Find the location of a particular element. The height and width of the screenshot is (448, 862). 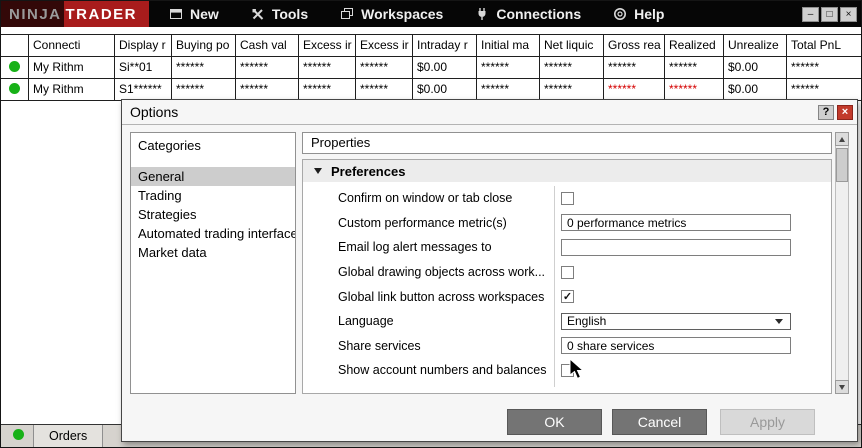

menu-label: Connections is located at coordinates (539, 14).